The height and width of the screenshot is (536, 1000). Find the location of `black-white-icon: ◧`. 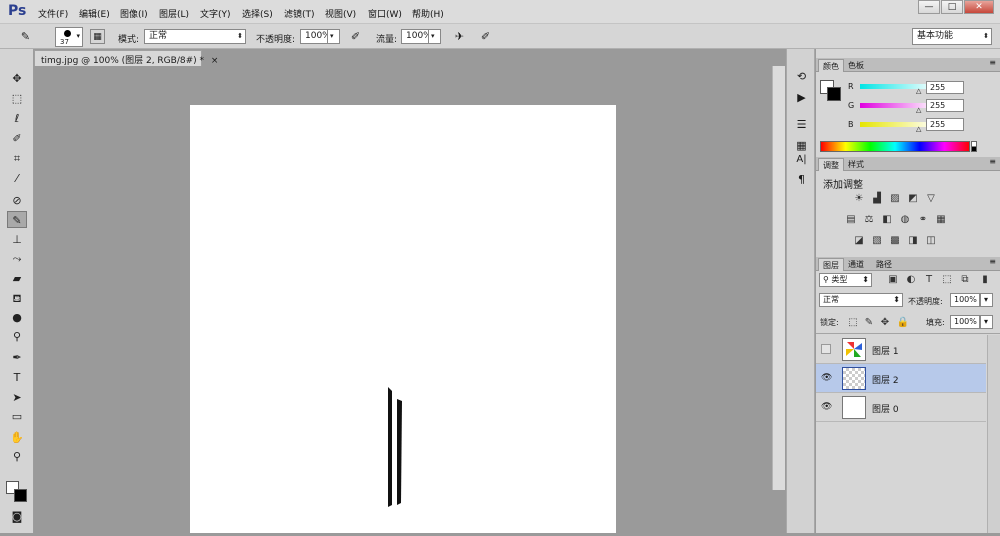

black-white-icon: ◧ is located at coordinates (887, 220).